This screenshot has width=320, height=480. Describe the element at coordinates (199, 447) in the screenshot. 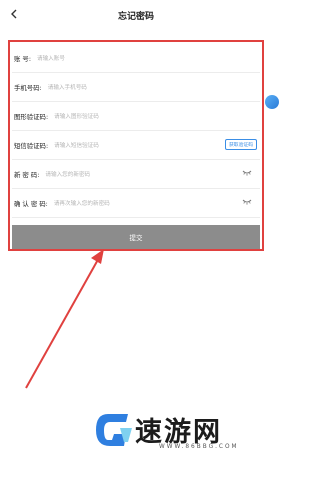

I see `watermark-url: WWW.86BBG.COM` at that location.